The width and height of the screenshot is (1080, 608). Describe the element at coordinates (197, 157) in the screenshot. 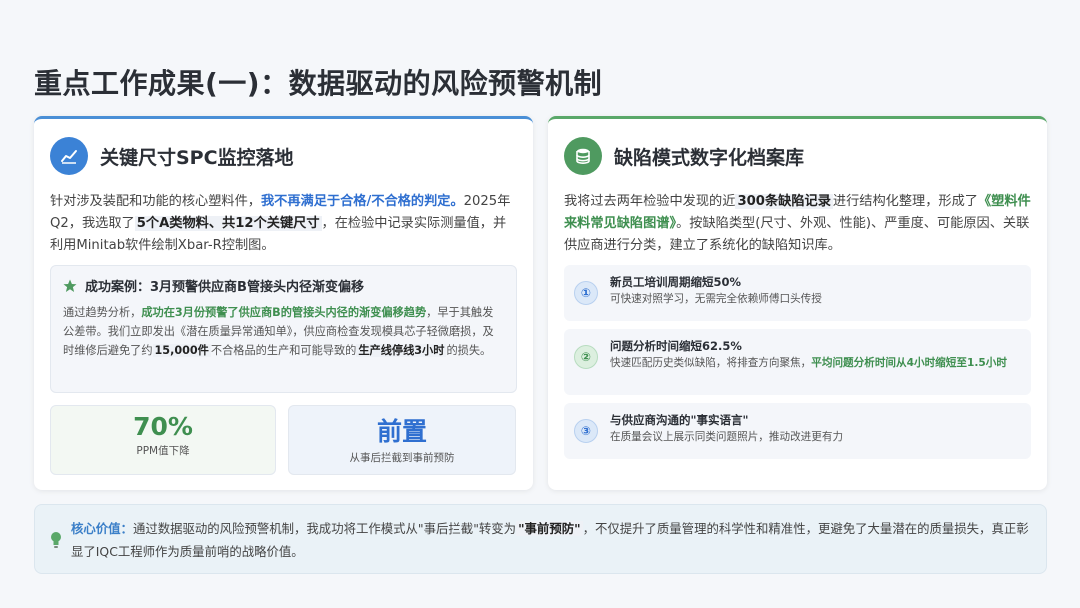

I see `card-title: 关键尺寸SPC监控落地` at that location.